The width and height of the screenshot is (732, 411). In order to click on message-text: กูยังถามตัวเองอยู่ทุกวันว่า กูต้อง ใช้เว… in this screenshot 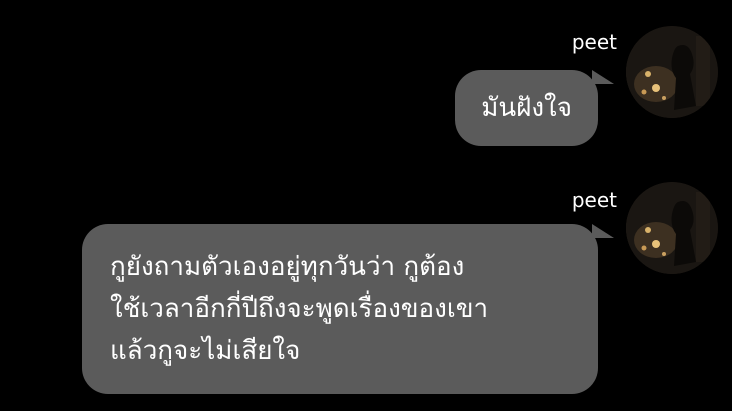, I will do `click(299, 309)`.